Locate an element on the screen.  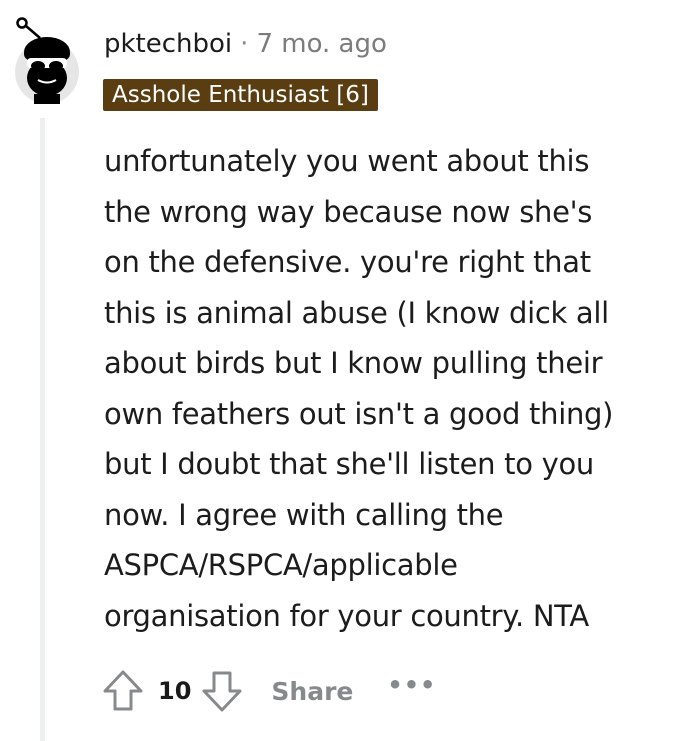
comment-header: pktechboi · 7 mo. ago is located at coordinates (245, 44).